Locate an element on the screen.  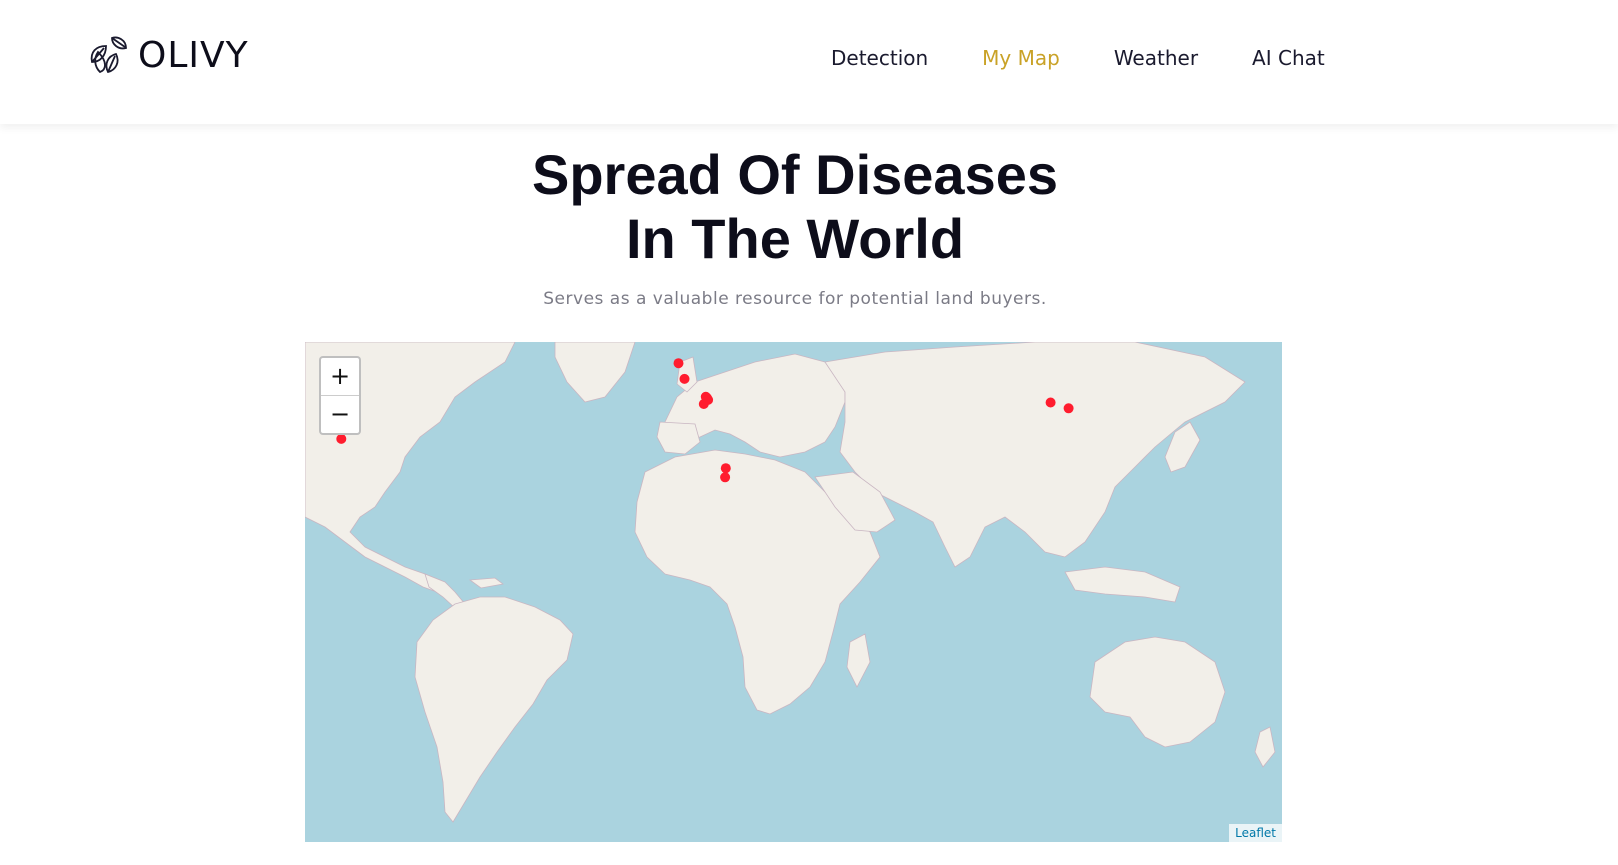
map-attribution: Leaflet is located at coordinates (1255, 833).